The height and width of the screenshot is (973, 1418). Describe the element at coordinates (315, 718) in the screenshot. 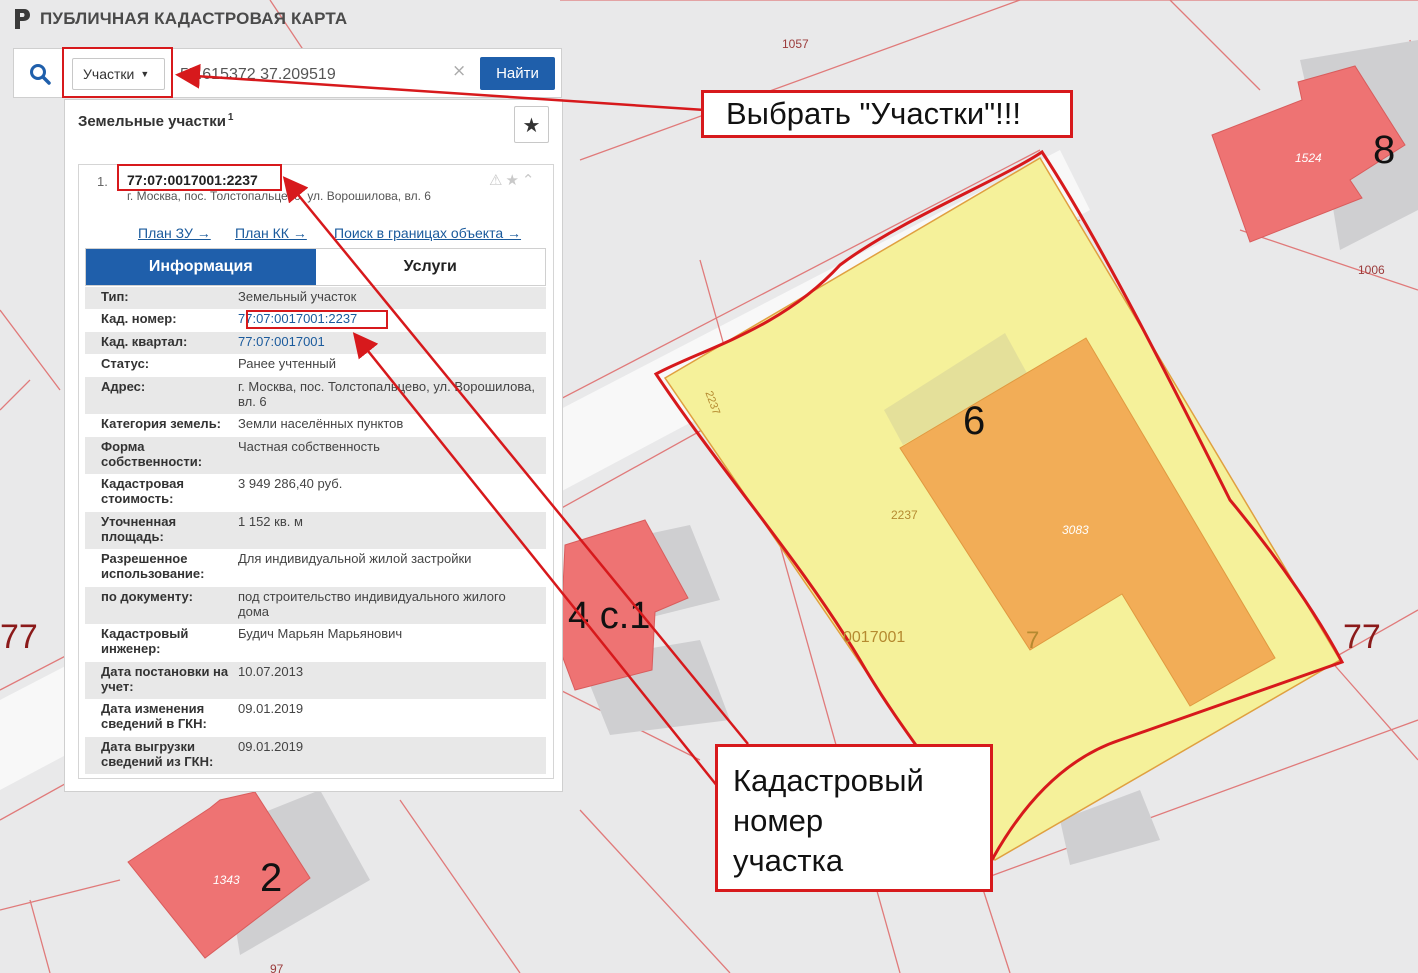

I see `info-row-change-date: Дата изменения сведений в ГКН: 09.01.2019` at that location.